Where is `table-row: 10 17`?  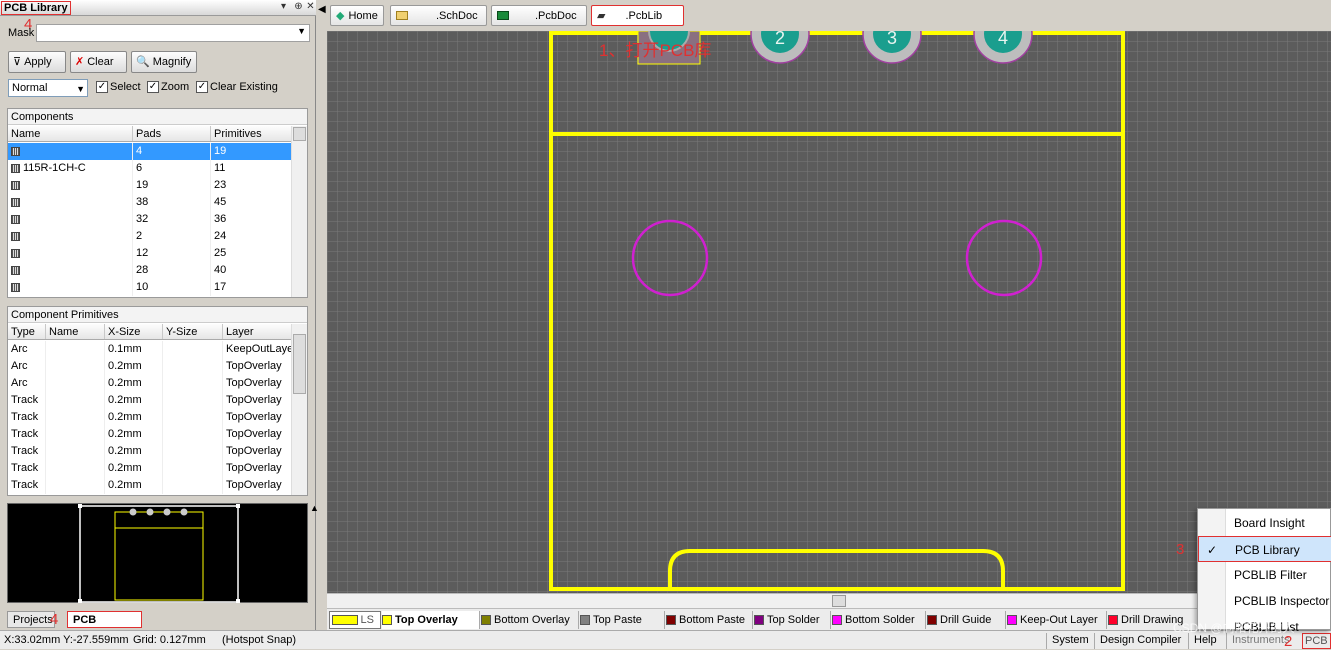 table-row: 10 17 is located at coordinates (150, 287).